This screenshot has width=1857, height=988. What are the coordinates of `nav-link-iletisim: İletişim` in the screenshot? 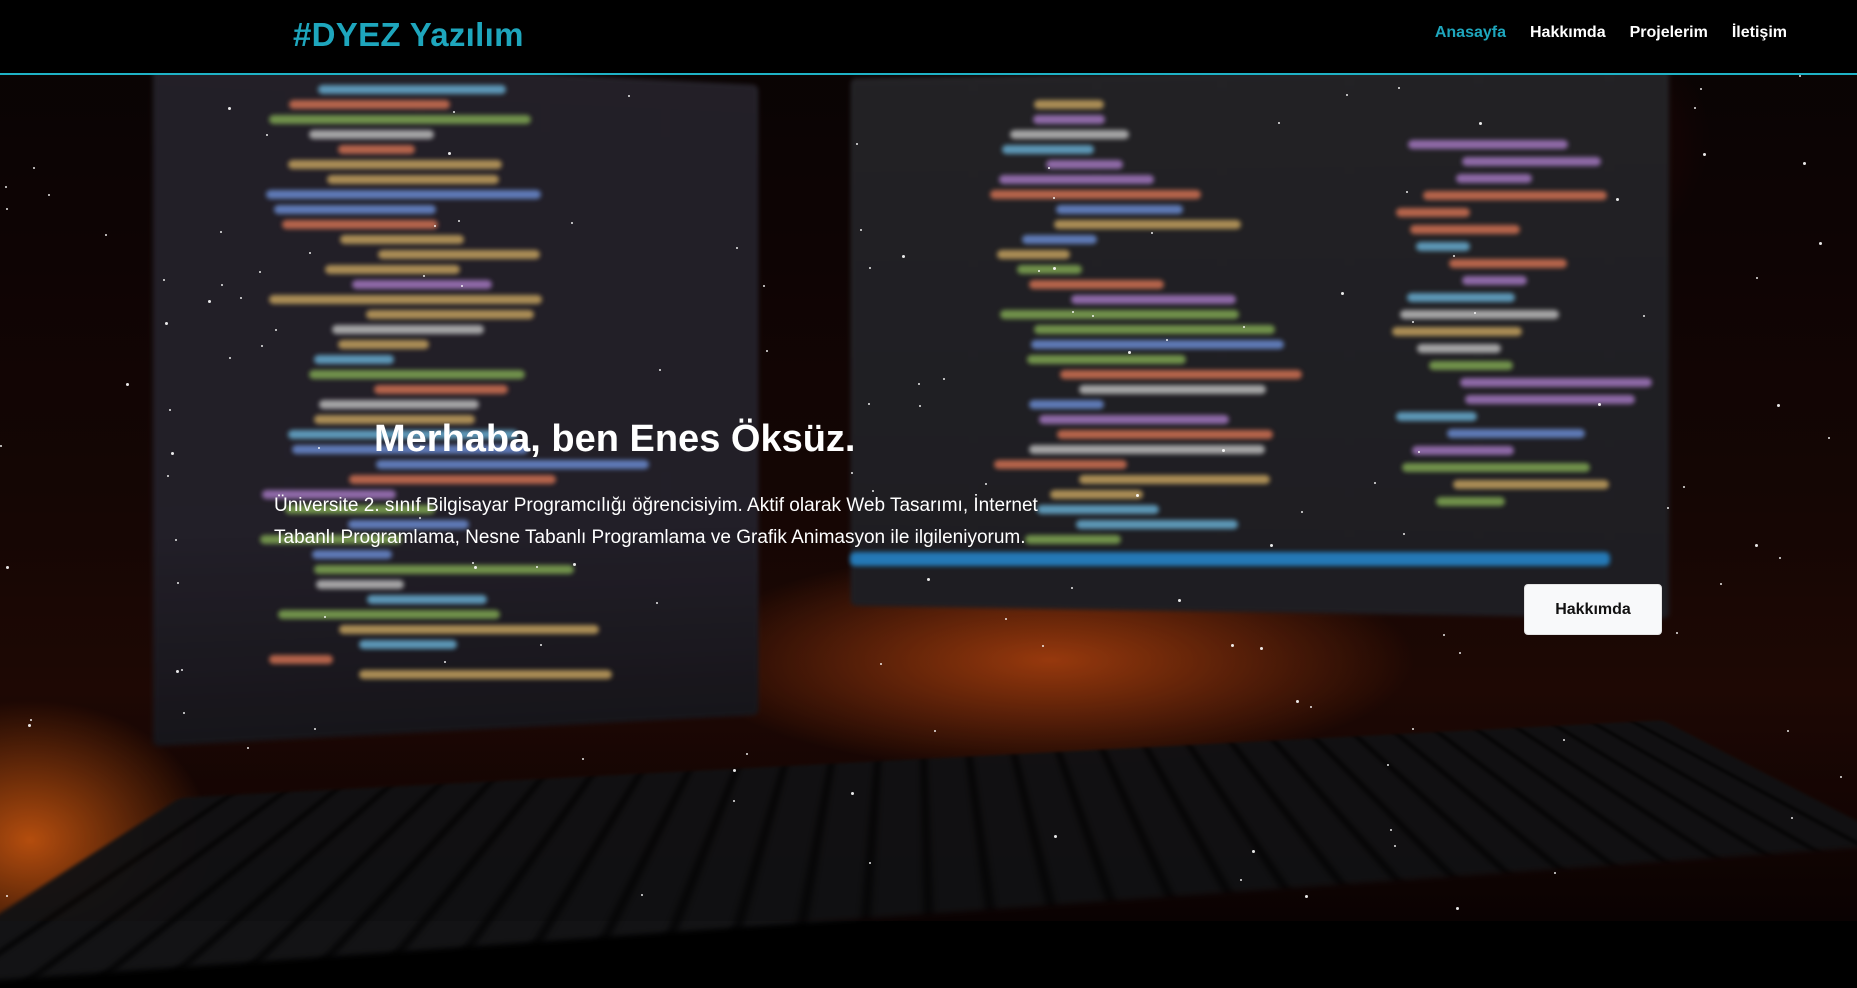 It's located at (1759, 33).